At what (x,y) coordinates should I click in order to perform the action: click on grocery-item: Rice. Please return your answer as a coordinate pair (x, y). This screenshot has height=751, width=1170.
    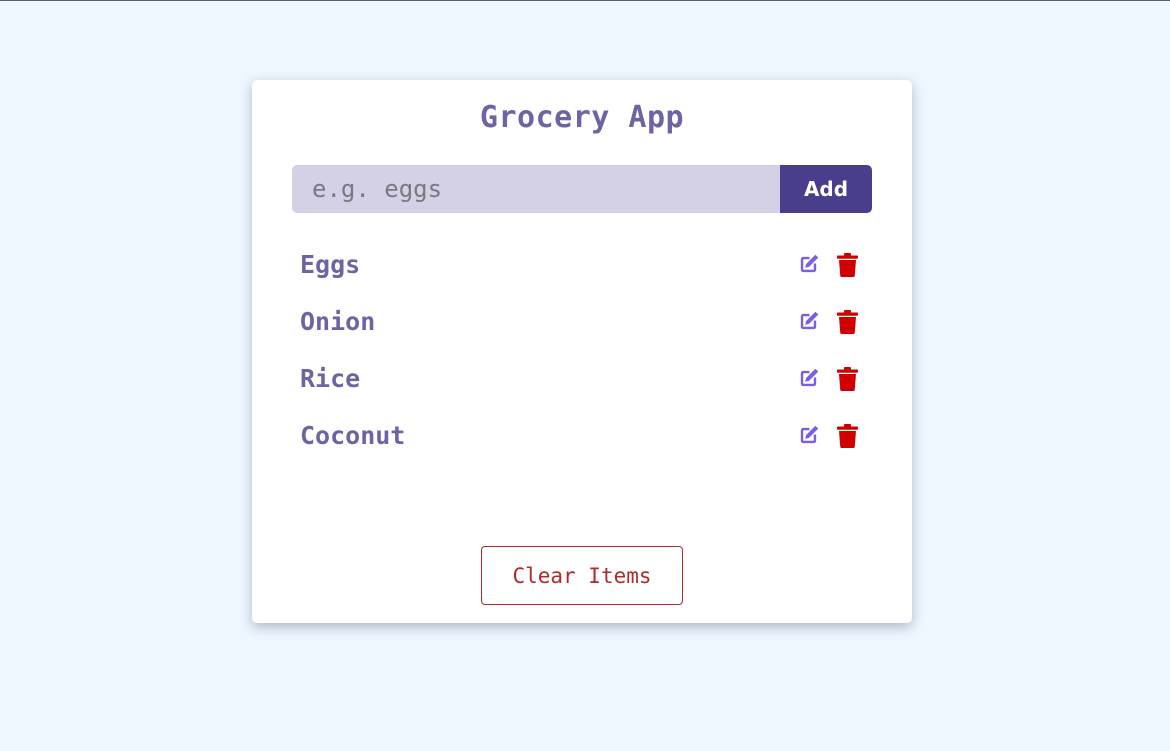
    Looking at the image, I should click on (580, 384).